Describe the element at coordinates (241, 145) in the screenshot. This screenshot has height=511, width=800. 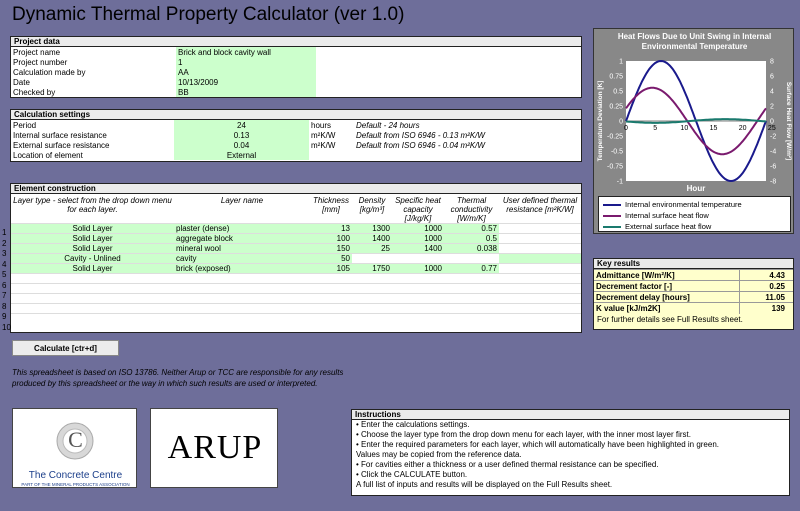
I see `calc-value: 0.04` at that location.